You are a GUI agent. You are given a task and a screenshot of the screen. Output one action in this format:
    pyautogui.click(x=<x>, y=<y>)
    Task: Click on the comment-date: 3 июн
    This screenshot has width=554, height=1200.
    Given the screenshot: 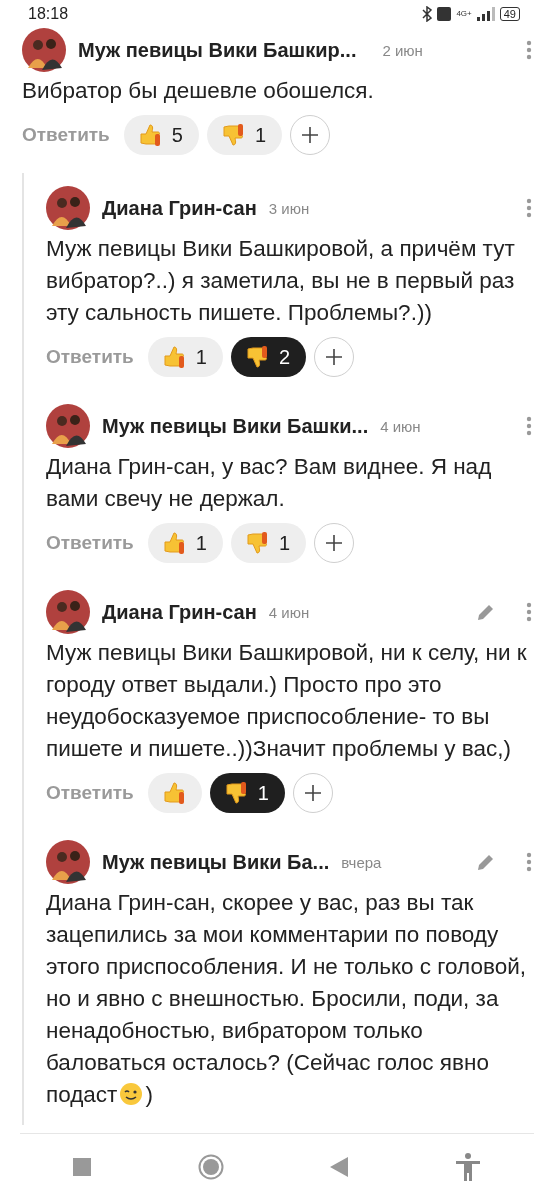 What is the action you would take?
    pyautogui.click(x=289, y=208)
    